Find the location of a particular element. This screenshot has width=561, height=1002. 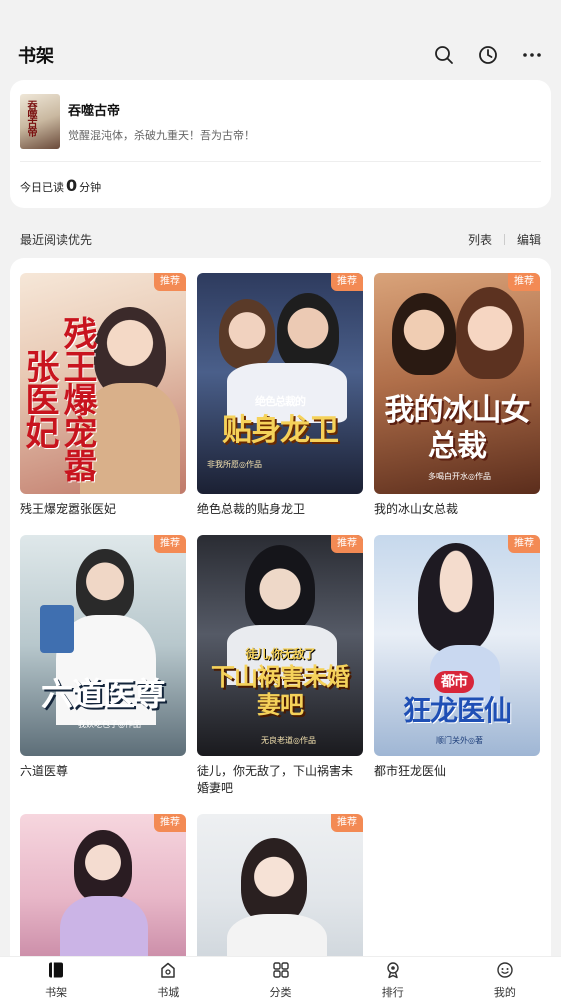

book-title: 六道医尊 is located at coordinates (44, 771).